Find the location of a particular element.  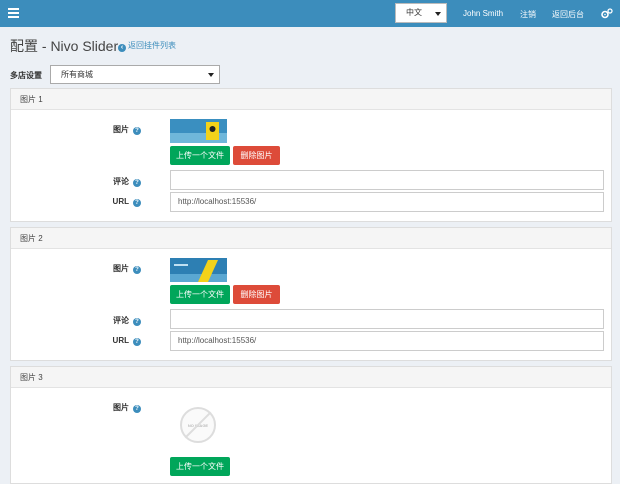

back-to-admin-link: 返回后台 is located at coordinates (568, 14).